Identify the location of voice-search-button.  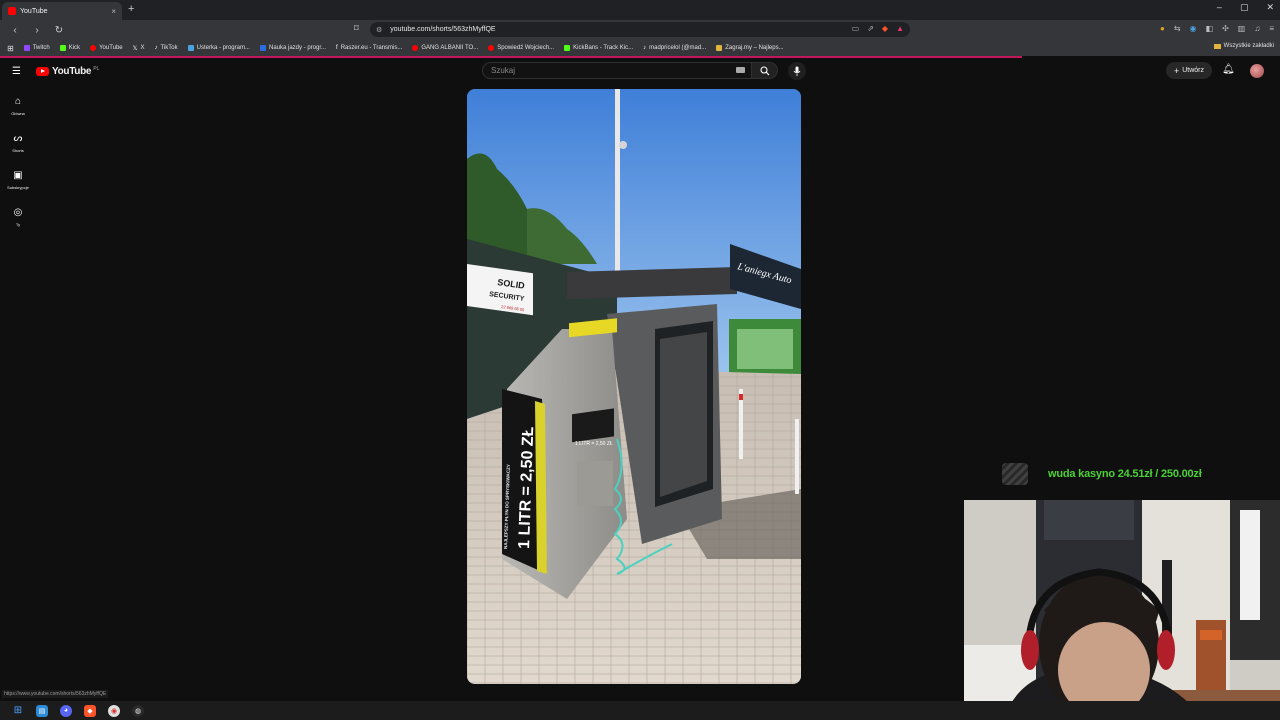
(797, 71).